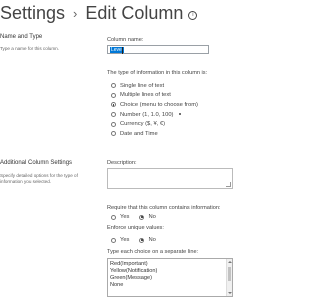 This screenshot has height=300, width=320. What do you see at coordinates (159, 104) in the screenshot?
I see `type-option-label: Choice (menu to choose from)` at bounding box center [159, 104].